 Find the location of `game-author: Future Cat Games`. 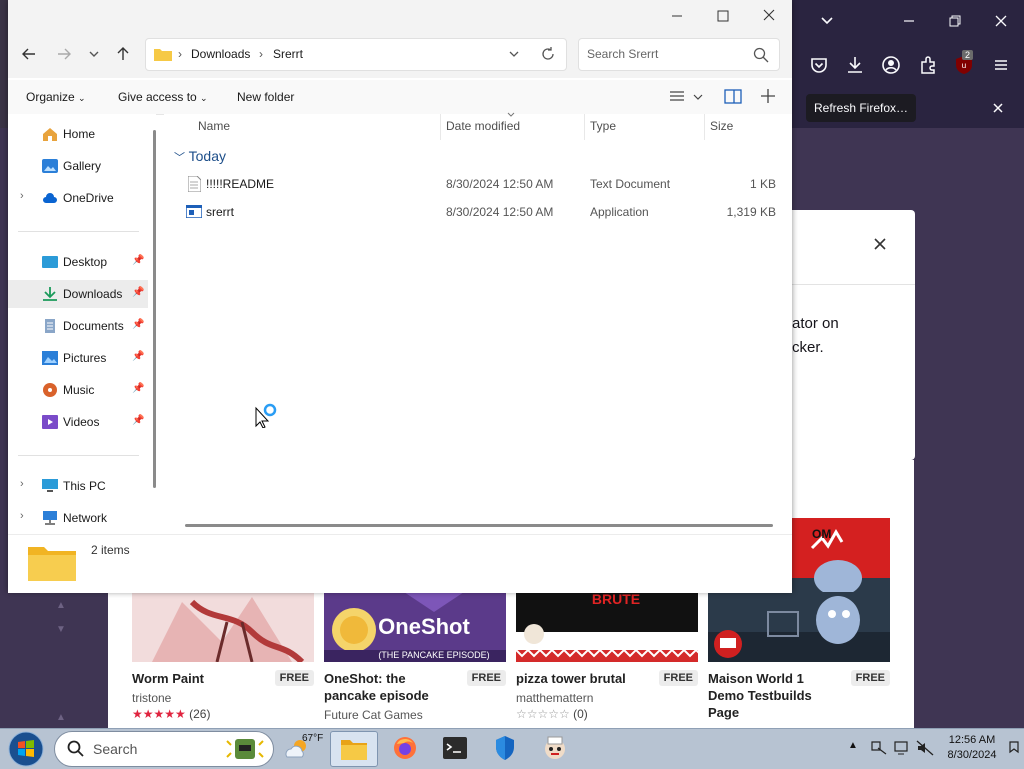

game-author: Future Cat Games is located at coordinates (415, 715).